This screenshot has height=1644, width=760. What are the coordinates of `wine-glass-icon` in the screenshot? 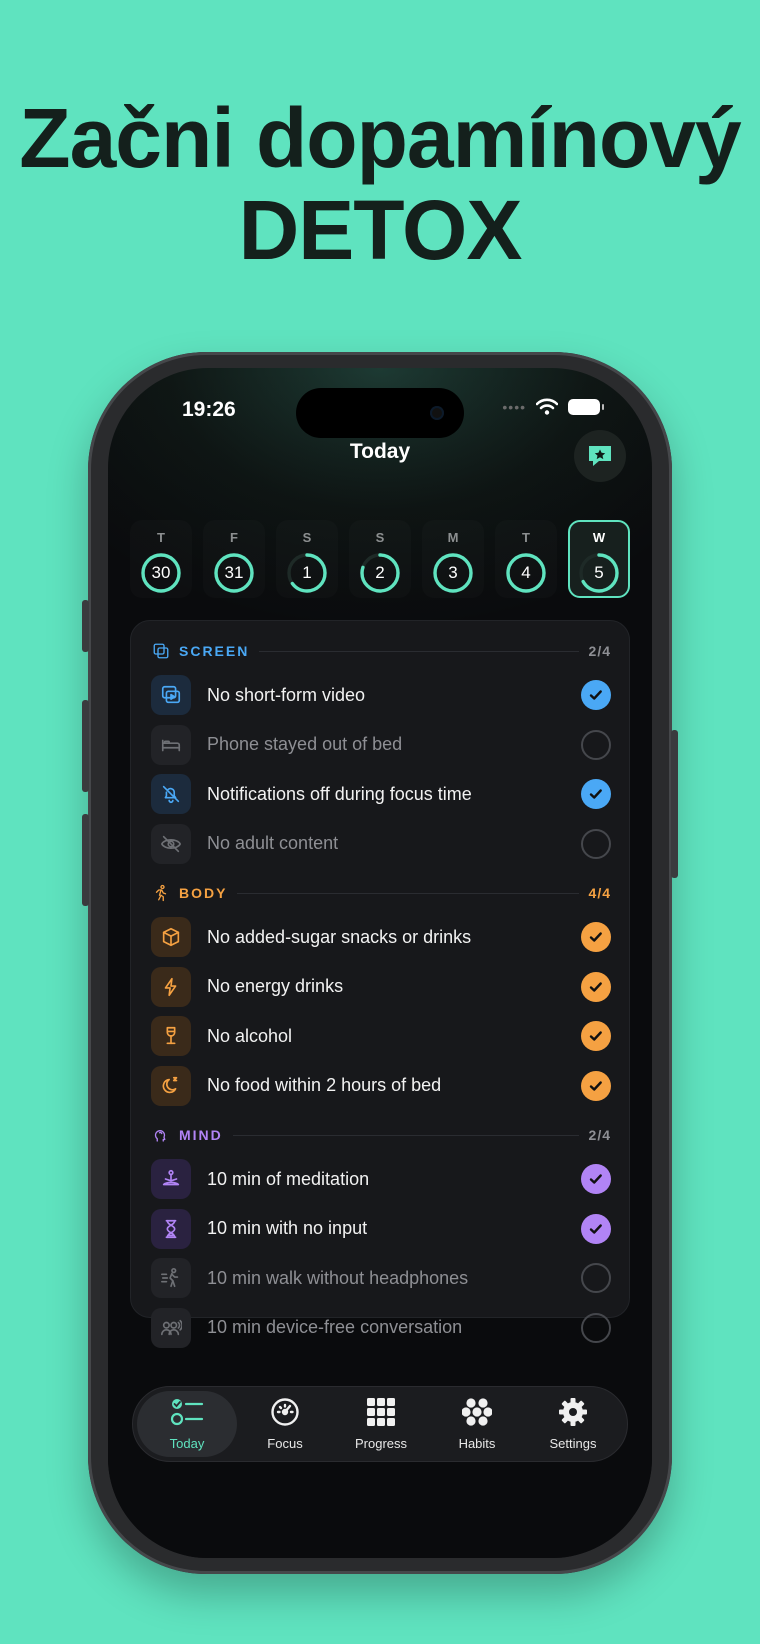 It's located at (171, 1036).